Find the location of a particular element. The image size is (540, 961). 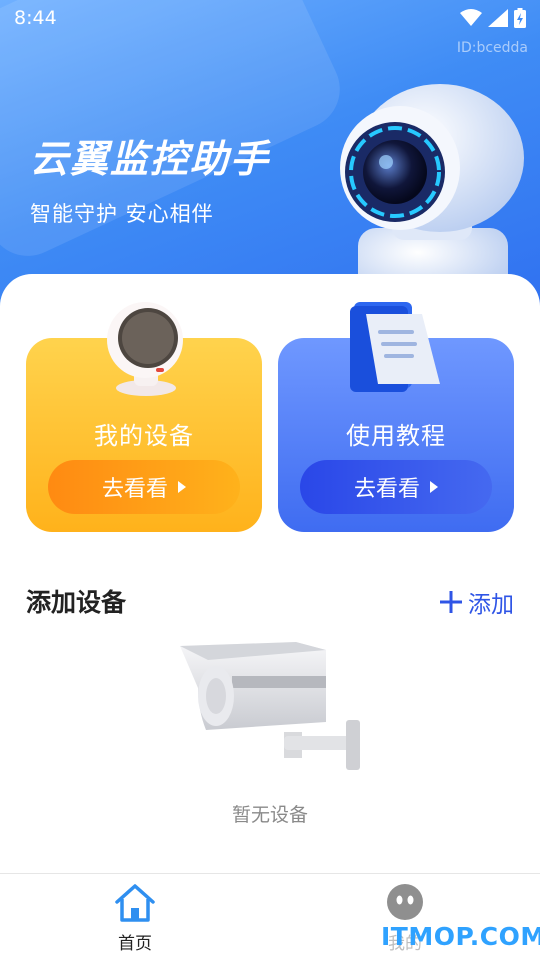

cell-signal-icon is located at coordinates (498, 18).